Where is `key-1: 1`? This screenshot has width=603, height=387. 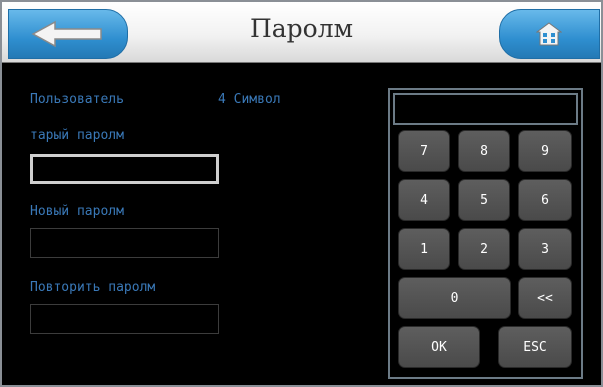 key-1: 1 is located at coordinates (424, 249).